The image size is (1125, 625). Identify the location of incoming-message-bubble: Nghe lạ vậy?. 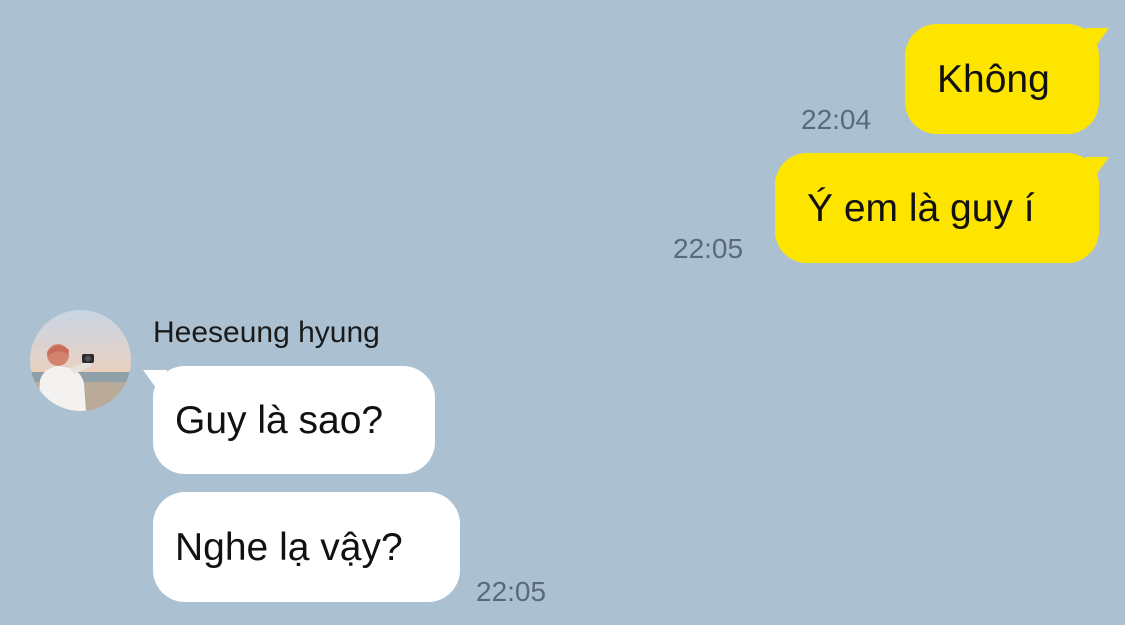
(306, 547).